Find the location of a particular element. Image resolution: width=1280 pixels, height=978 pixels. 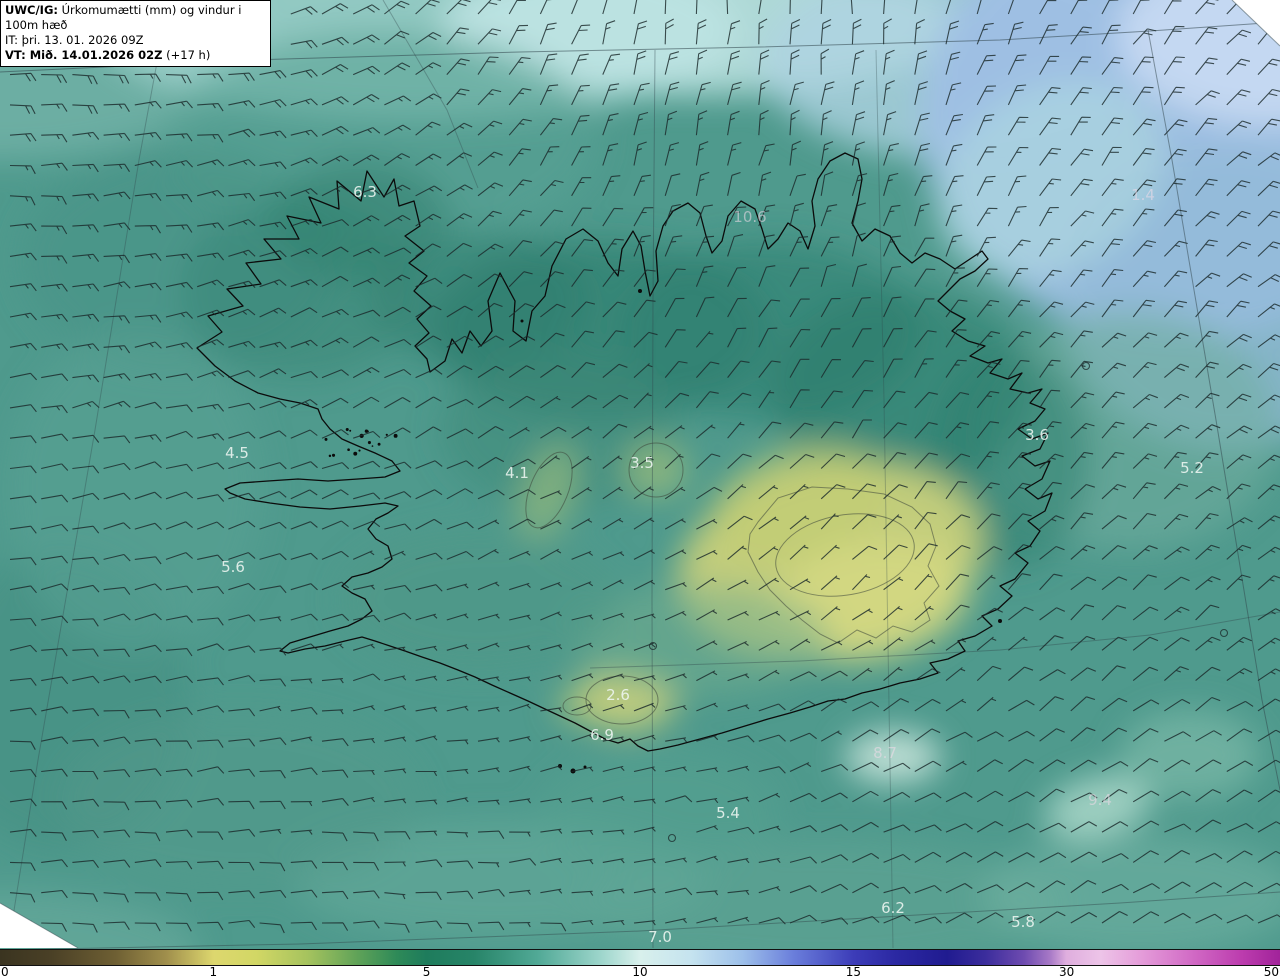

precip-value-label: 6.2 is located at coordinates (893, 908).